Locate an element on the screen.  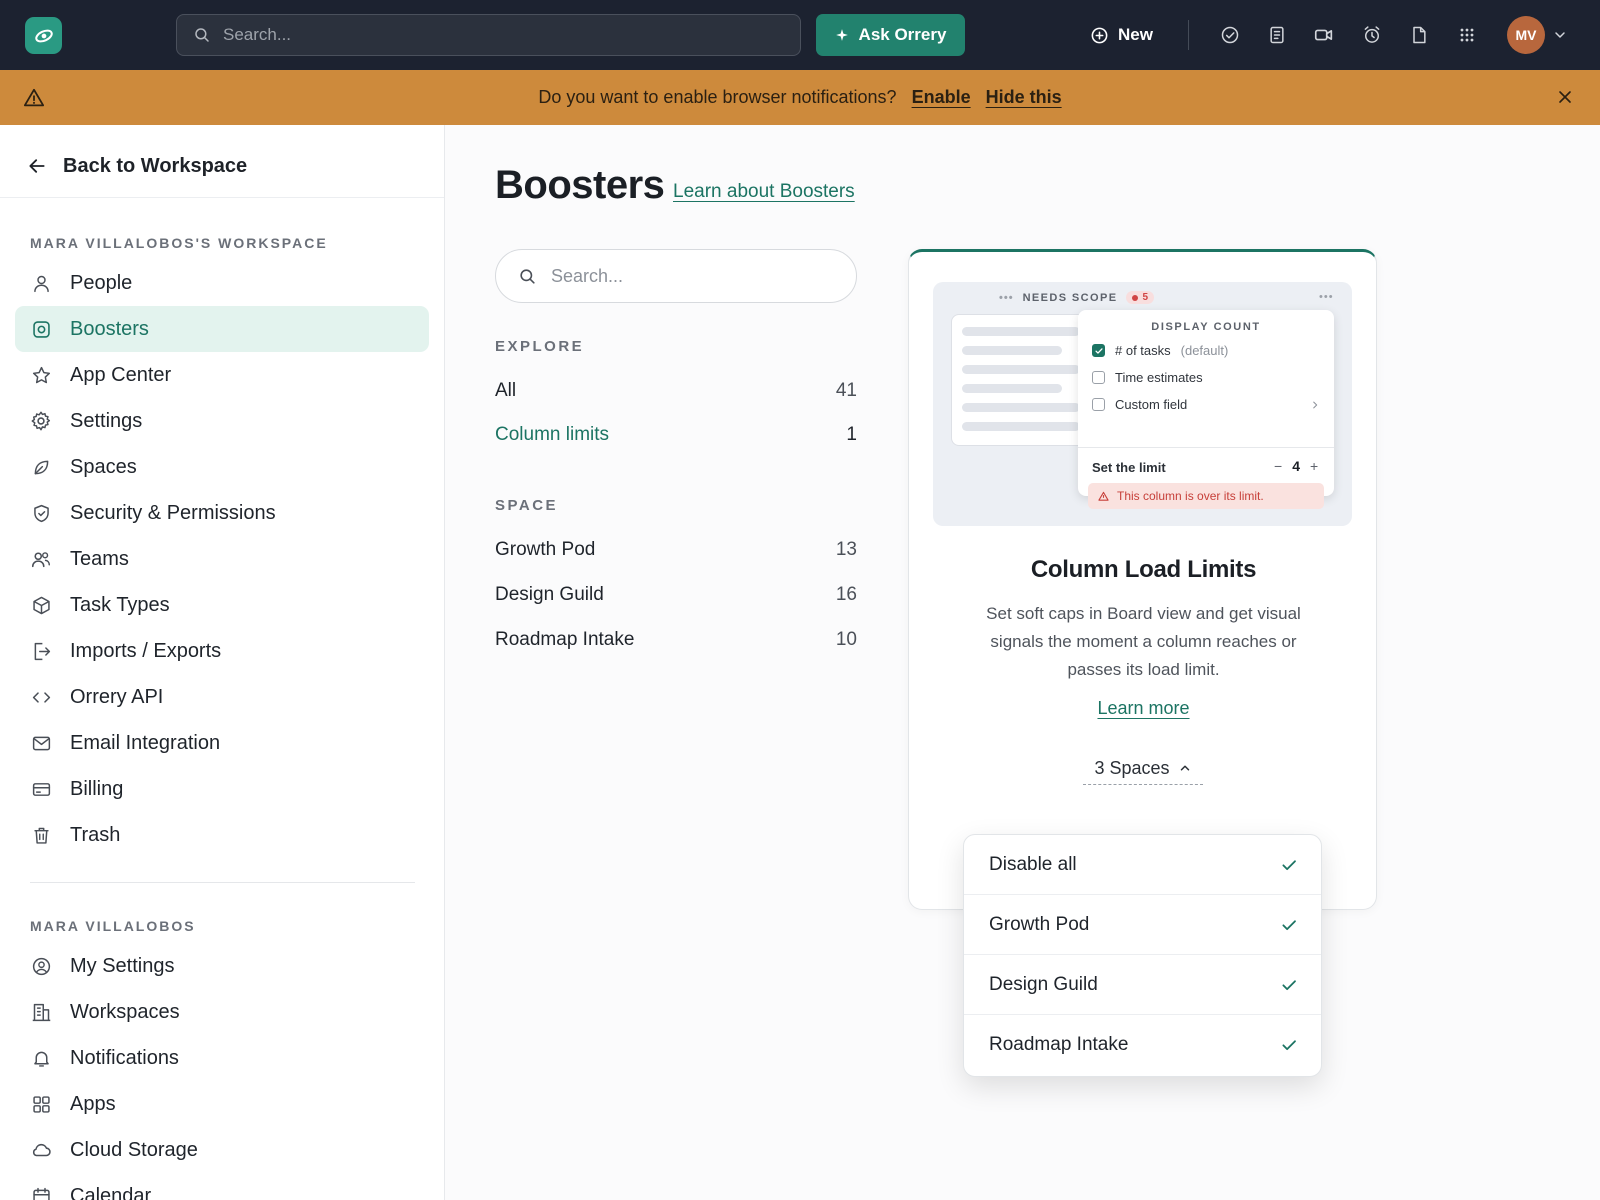
box-icon is located at coordinates (41, 605).